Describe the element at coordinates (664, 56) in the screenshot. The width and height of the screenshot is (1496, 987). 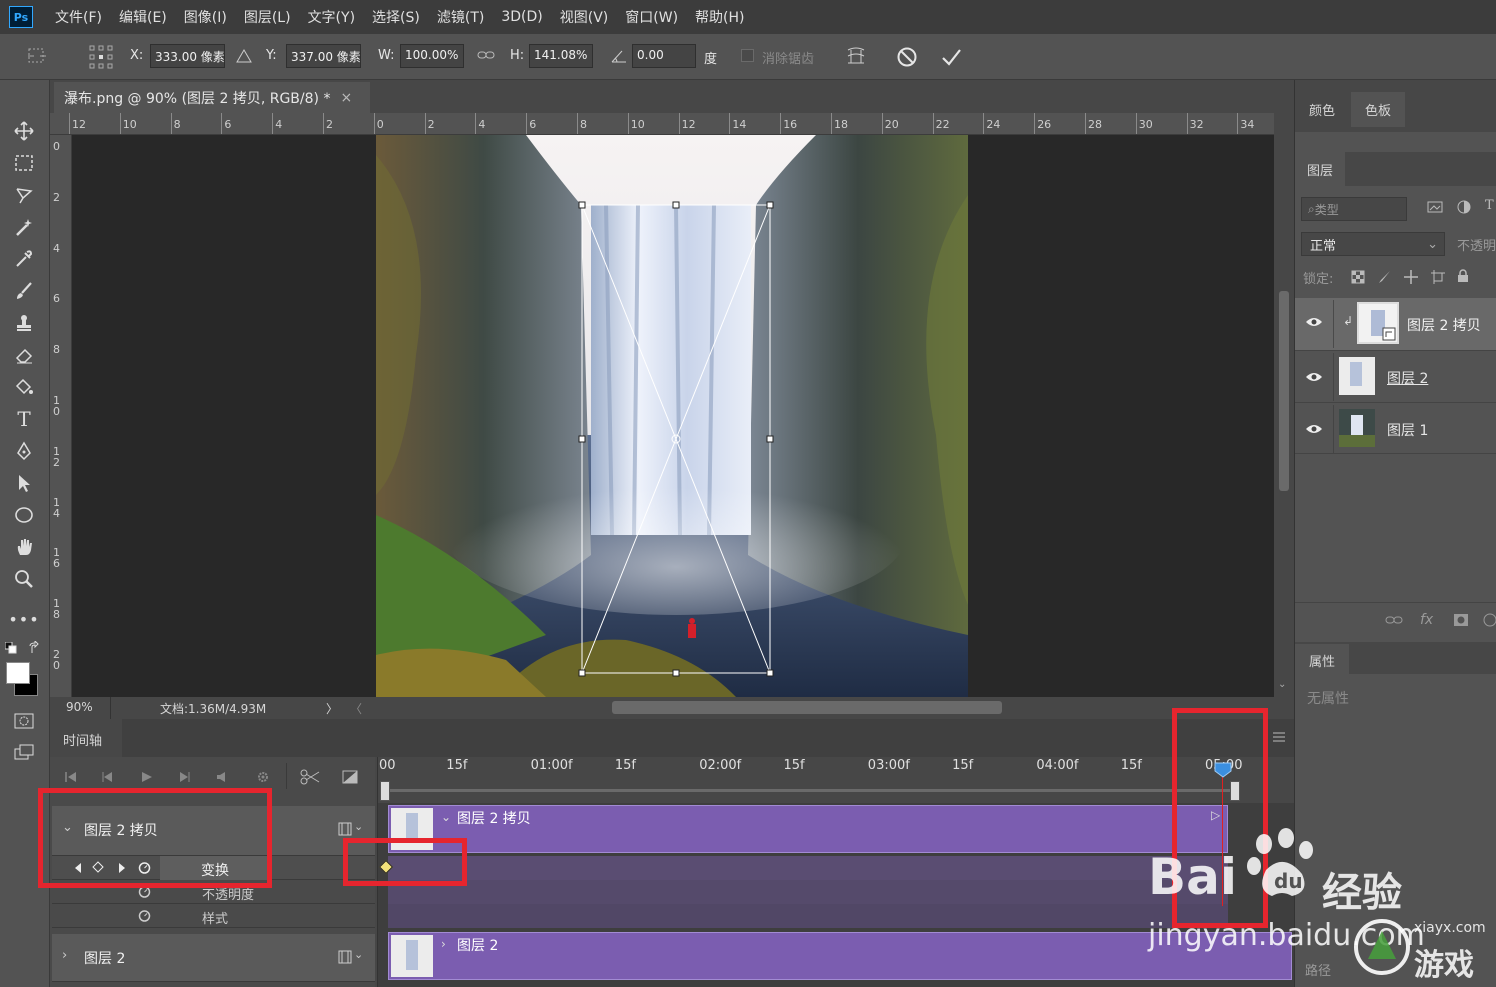
I see `angle-field: 0.00` at that location.